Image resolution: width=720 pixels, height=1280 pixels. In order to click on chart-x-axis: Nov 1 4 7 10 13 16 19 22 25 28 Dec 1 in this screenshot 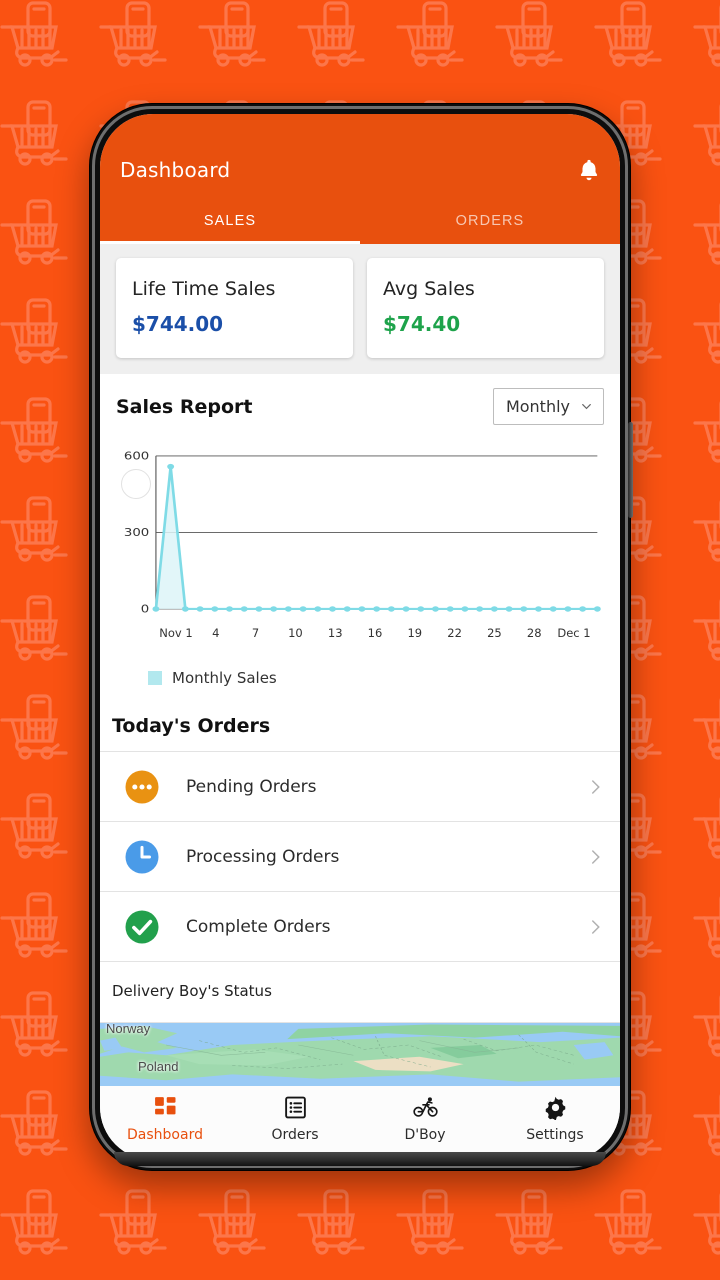, I will do `click(374, 633)`.